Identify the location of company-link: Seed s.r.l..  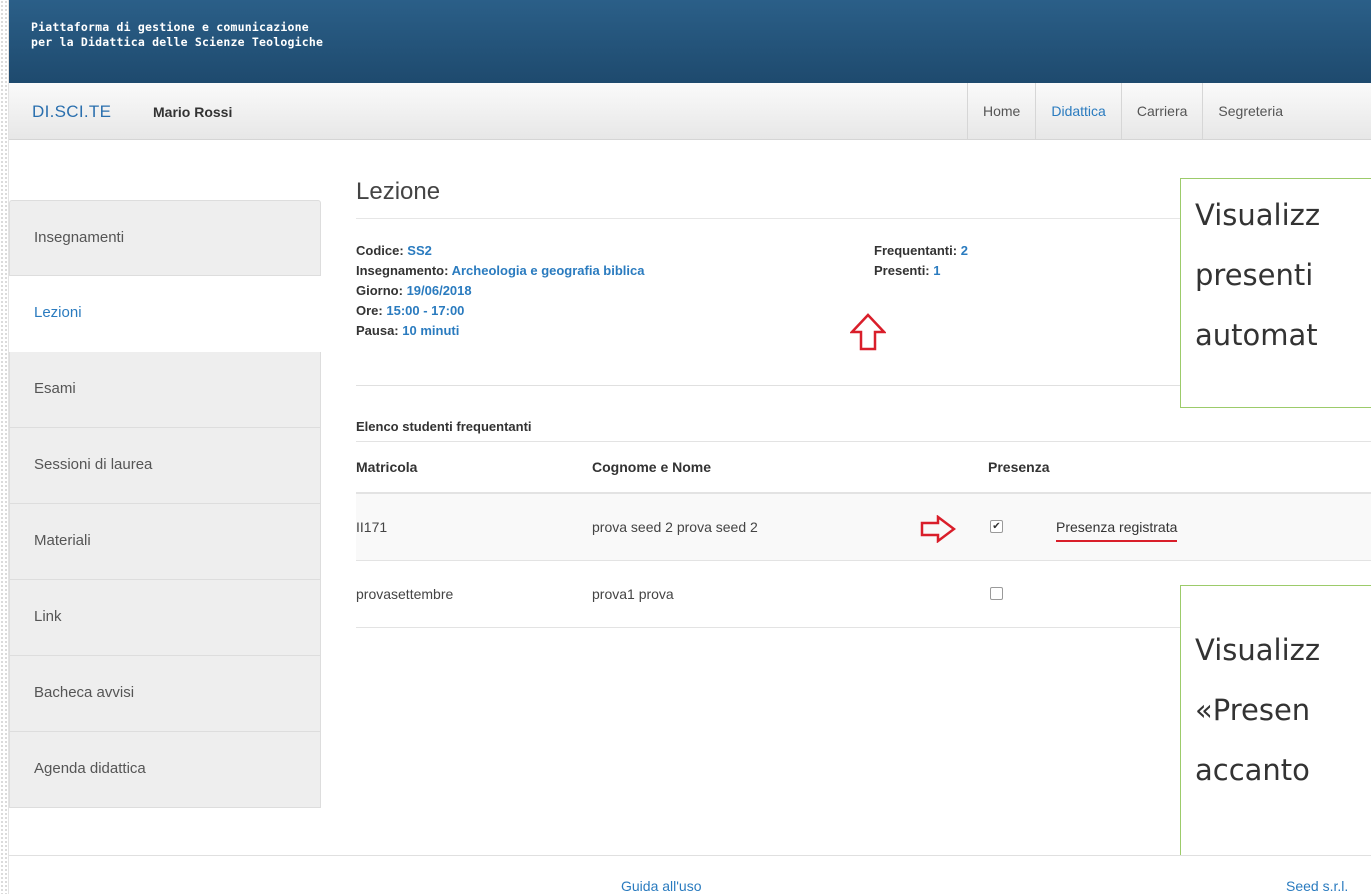
(1317, 886).